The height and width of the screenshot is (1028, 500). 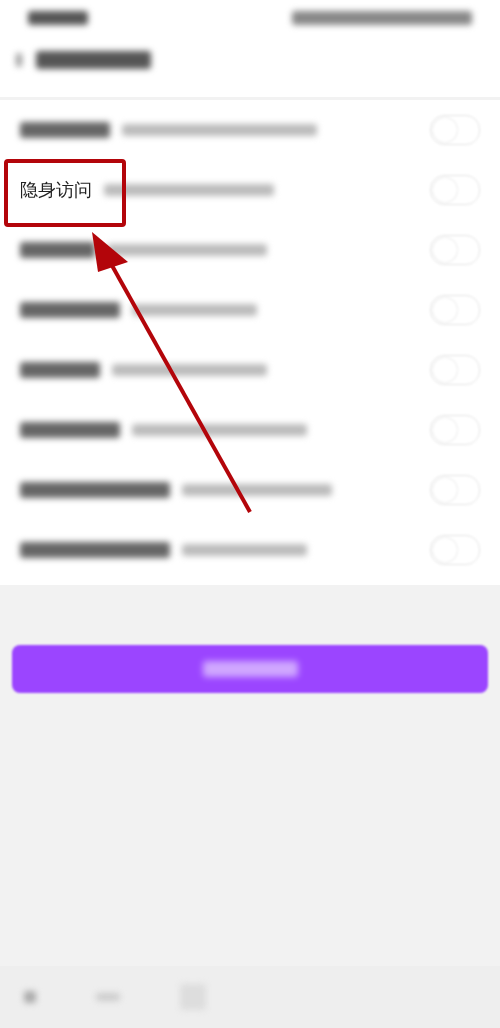 I want to click on blurred-text-drawing, so click(x=58, y=17).